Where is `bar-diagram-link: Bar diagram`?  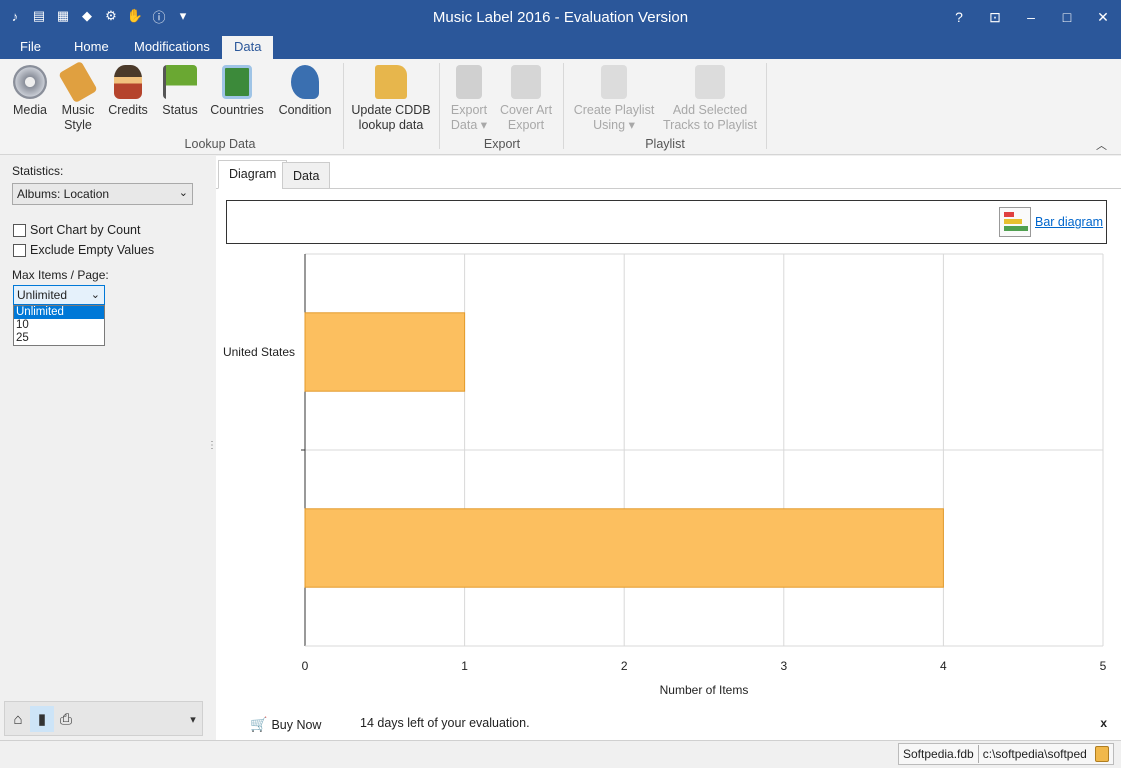 bar-diagram-link: Bar diagram is located at coordinates (1069, 222).